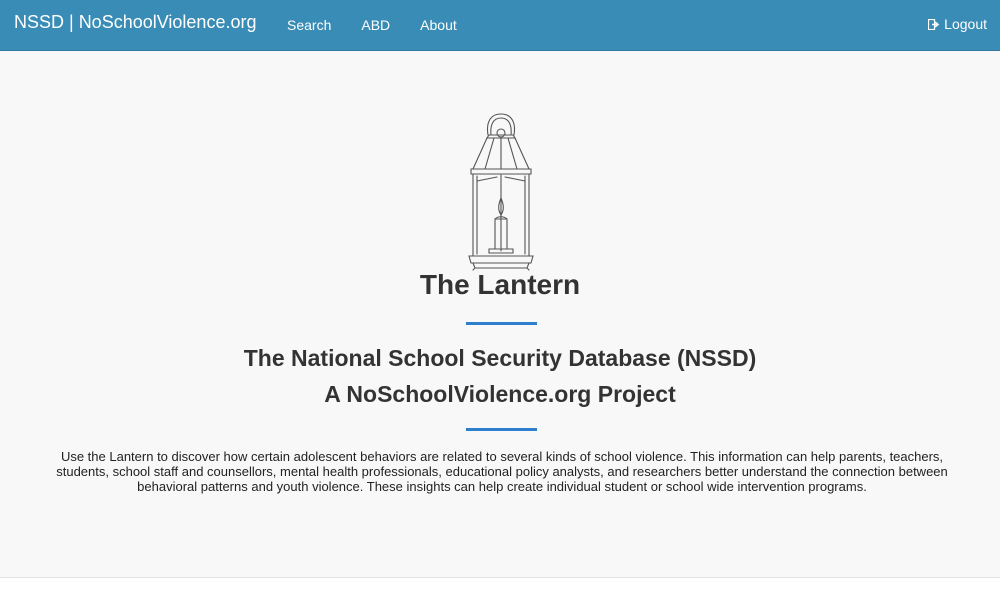 The width and height of the screenshot is (1000, 600). I want to click on logout-icon, so click(934, 24).